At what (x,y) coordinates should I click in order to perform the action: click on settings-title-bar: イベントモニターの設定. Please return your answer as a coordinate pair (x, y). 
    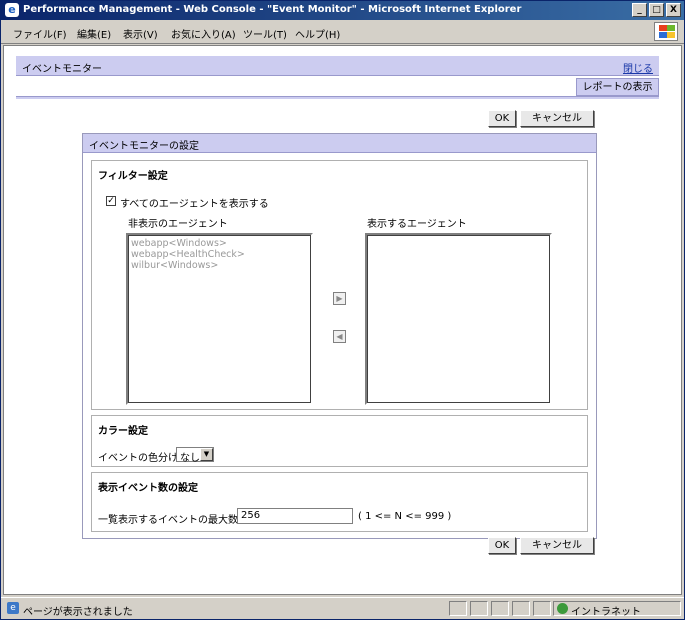
    Looking at the image, I should click on (339, 143).